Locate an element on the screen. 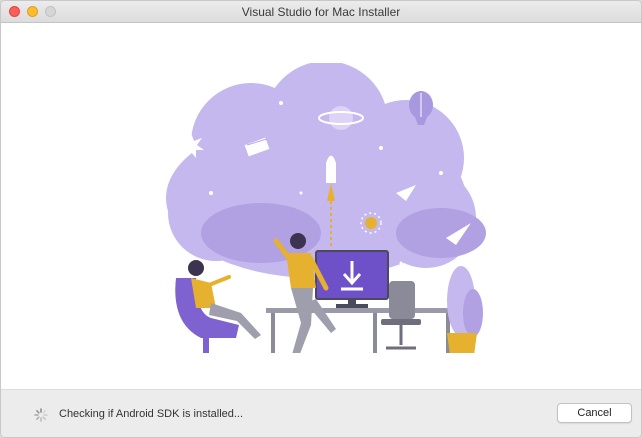 This screenshot has height=438, width=642. window-title: Visual Studio for Mac Installer is located at coordinates (321, 12).